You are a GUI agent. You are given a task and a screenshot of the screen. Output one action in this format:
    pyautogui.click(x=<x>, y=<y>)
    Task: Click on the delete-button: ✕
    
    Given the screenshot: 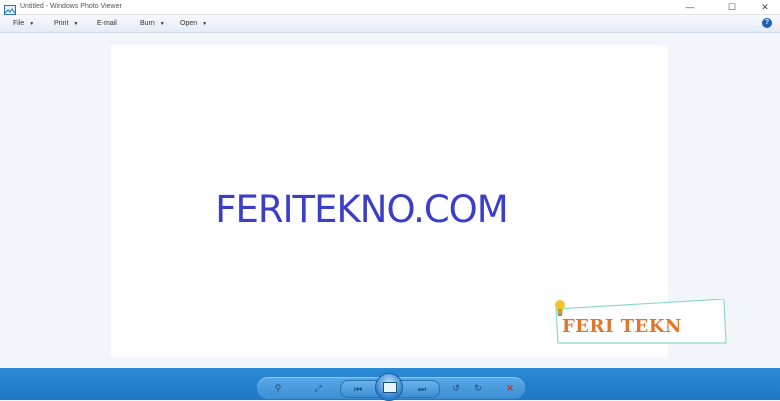 What is the action you would take?
    pyautogui.click(x=510, y=388)
    